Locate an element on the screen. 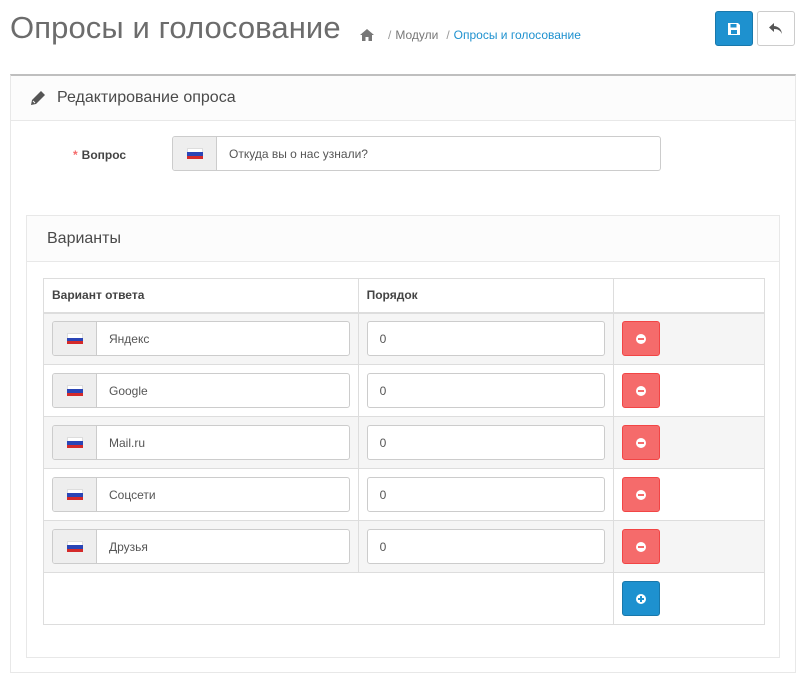  question-row: * Вопрос Откуда вы о нас узнали? is located at coordinates (403, 154).